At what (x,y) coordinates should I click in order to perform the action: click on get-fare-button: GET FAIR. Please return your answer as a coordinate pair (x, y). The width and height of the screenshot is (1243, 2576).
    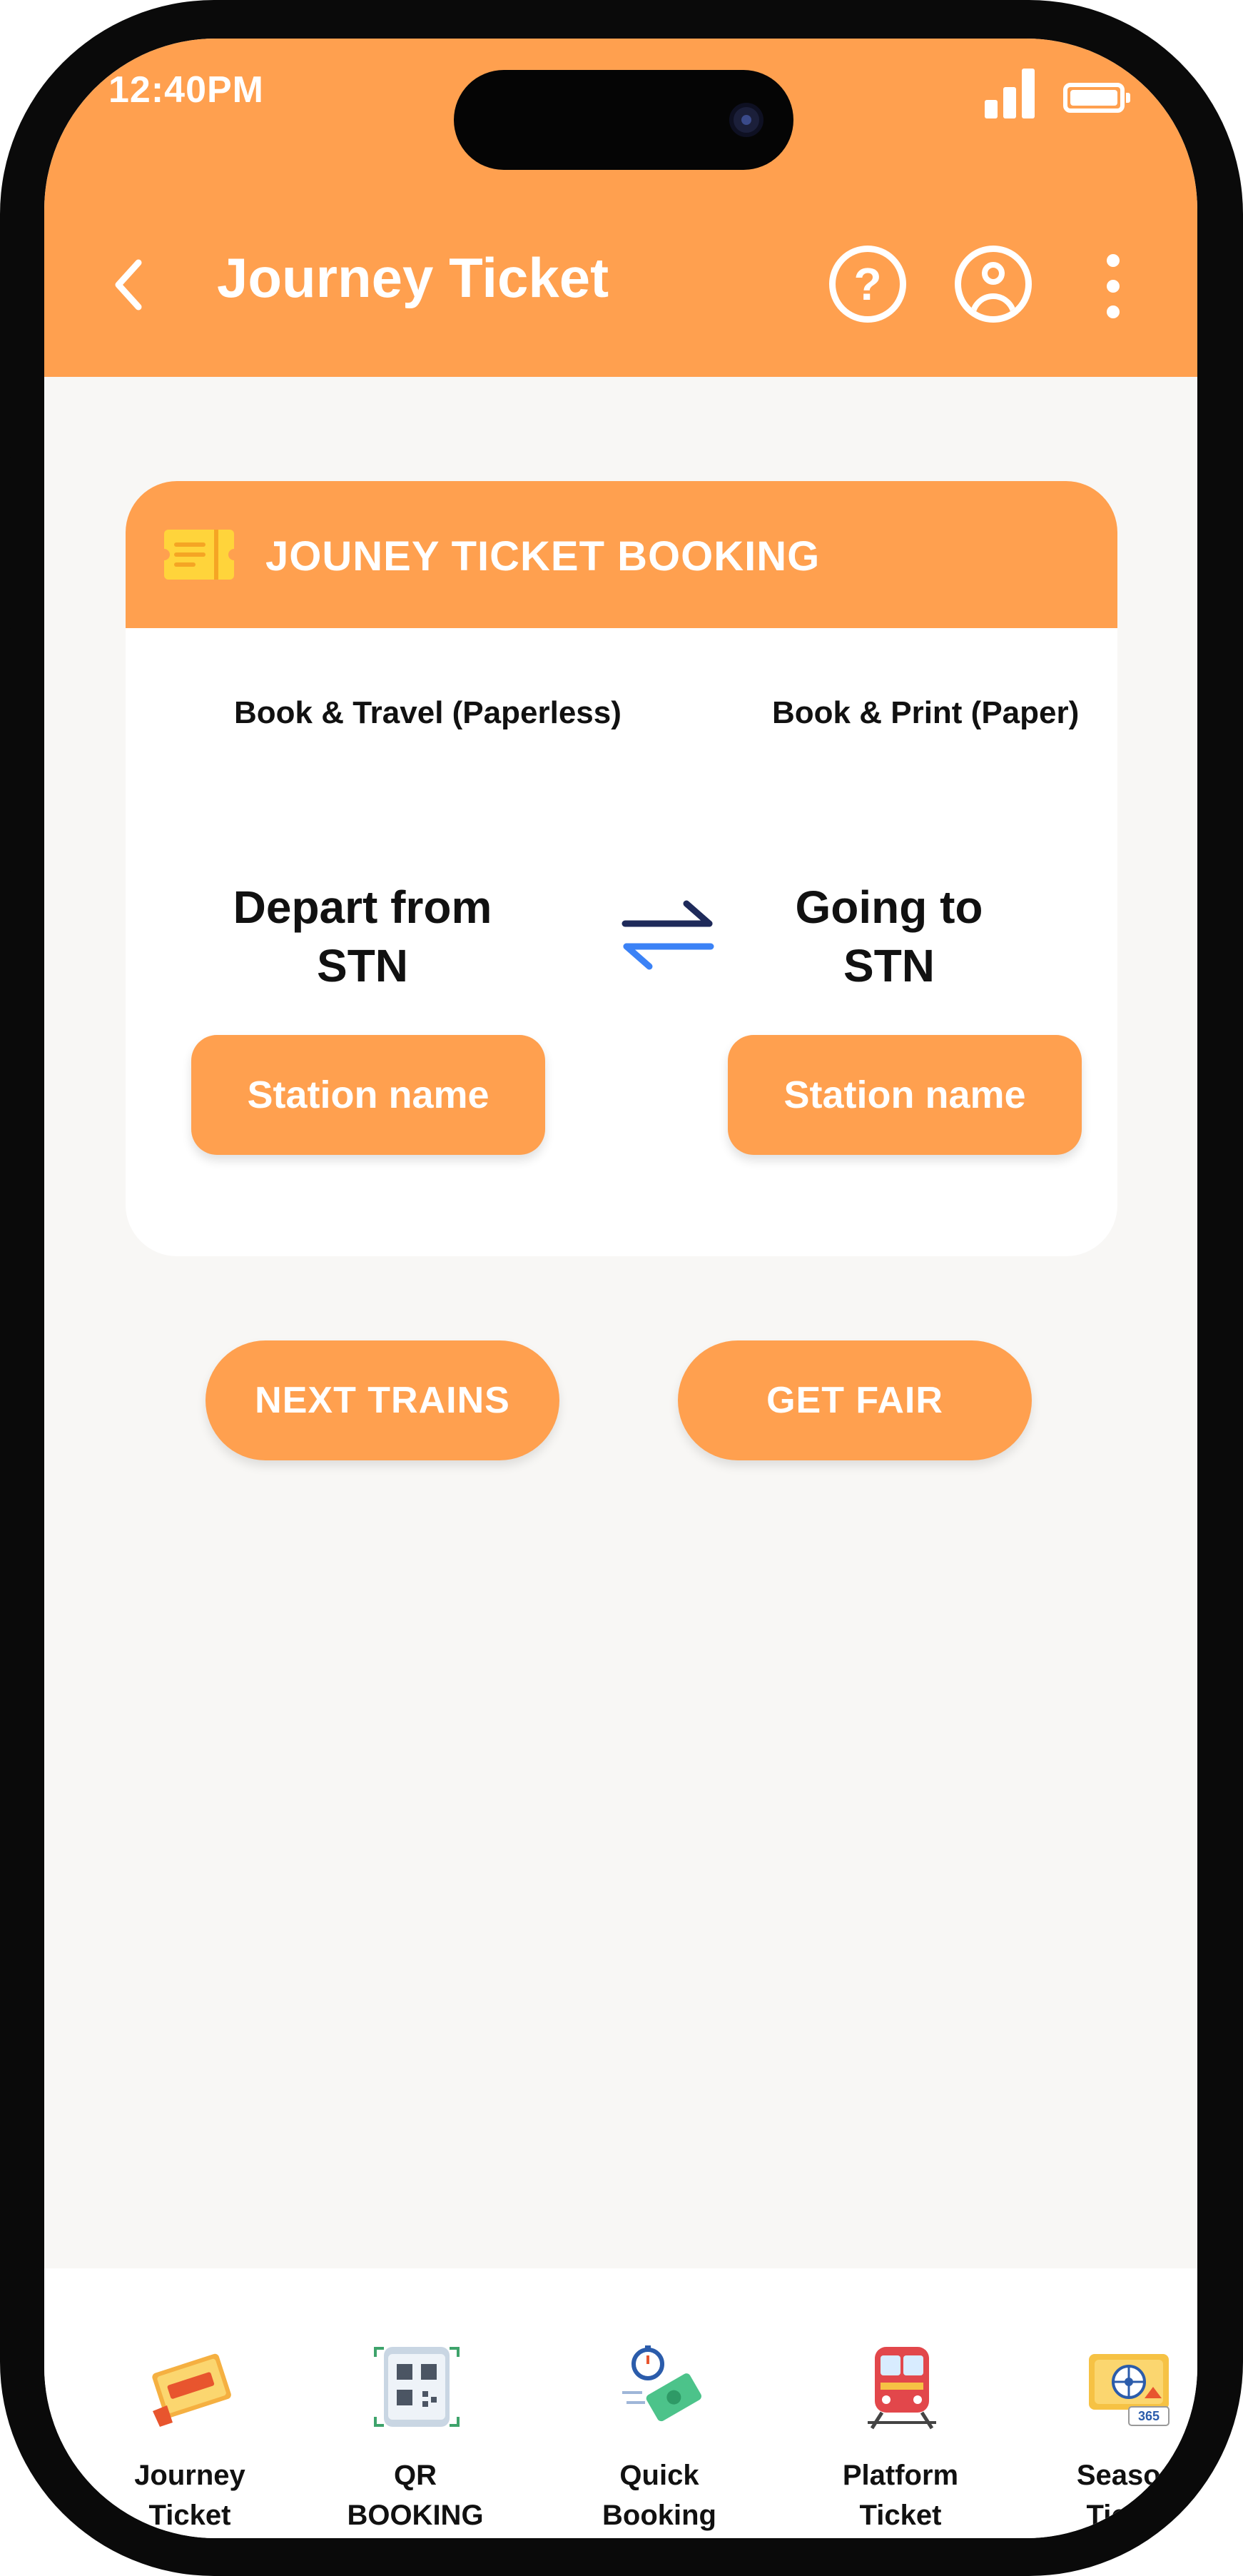
    Looking at the image, I should click on (855, 1400).